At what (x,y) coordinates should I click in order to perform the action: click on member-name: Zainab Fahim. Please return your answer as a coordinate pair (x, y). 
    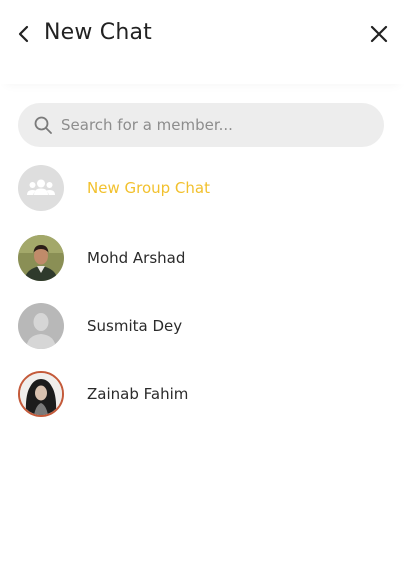
    Looking at the image, I should click on (138, 394).